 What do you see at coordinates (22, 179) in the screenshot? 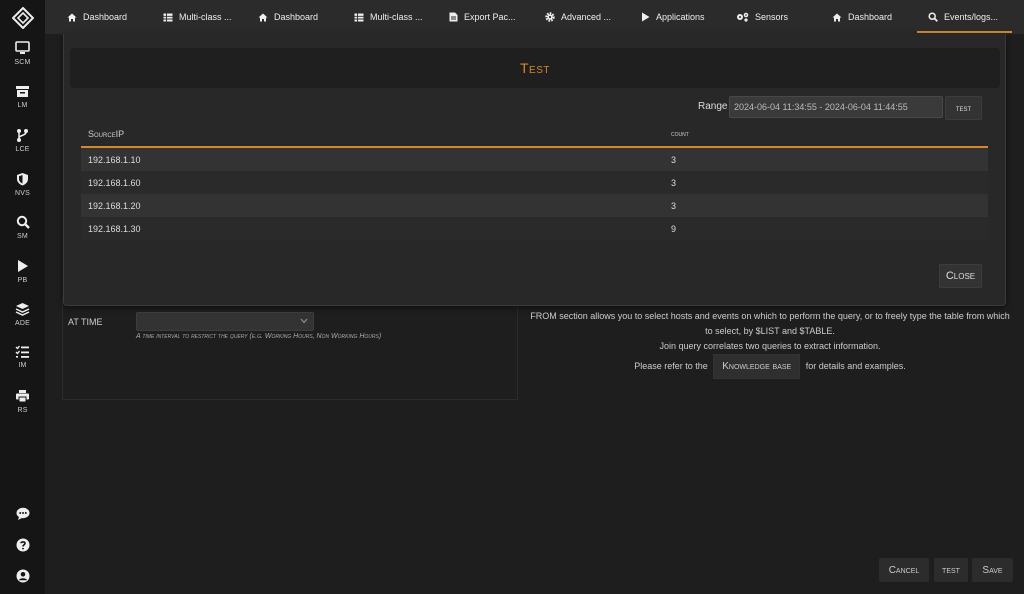
I see `shield-icon` at bounding box center [22, 179].